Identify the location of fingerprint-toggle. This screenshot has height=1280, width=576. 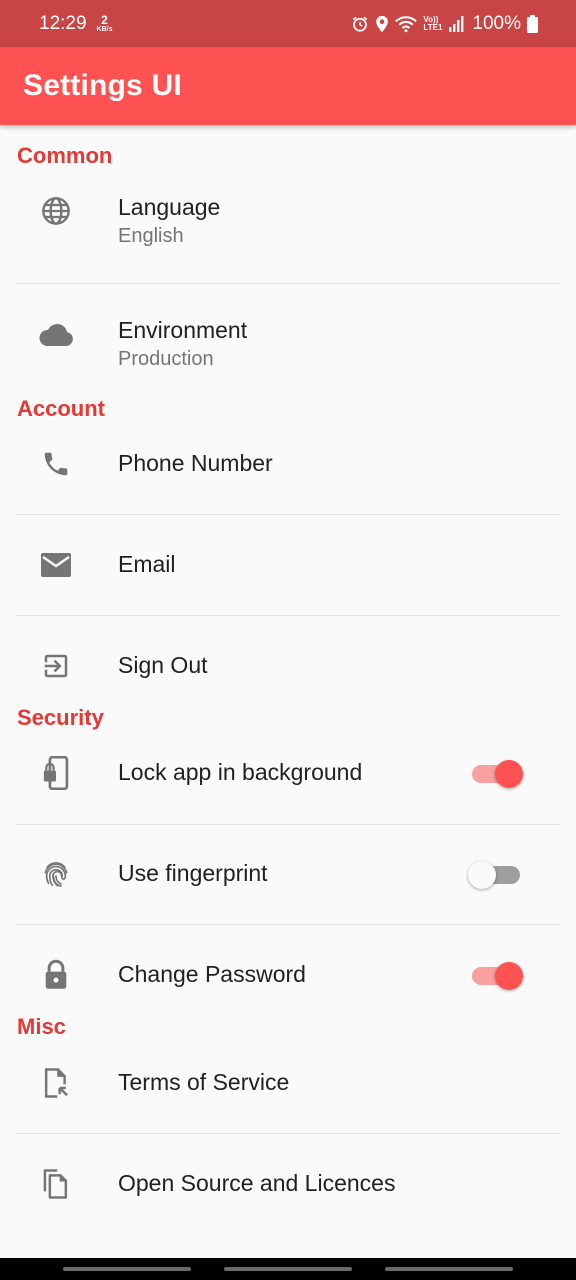
(497, 874).